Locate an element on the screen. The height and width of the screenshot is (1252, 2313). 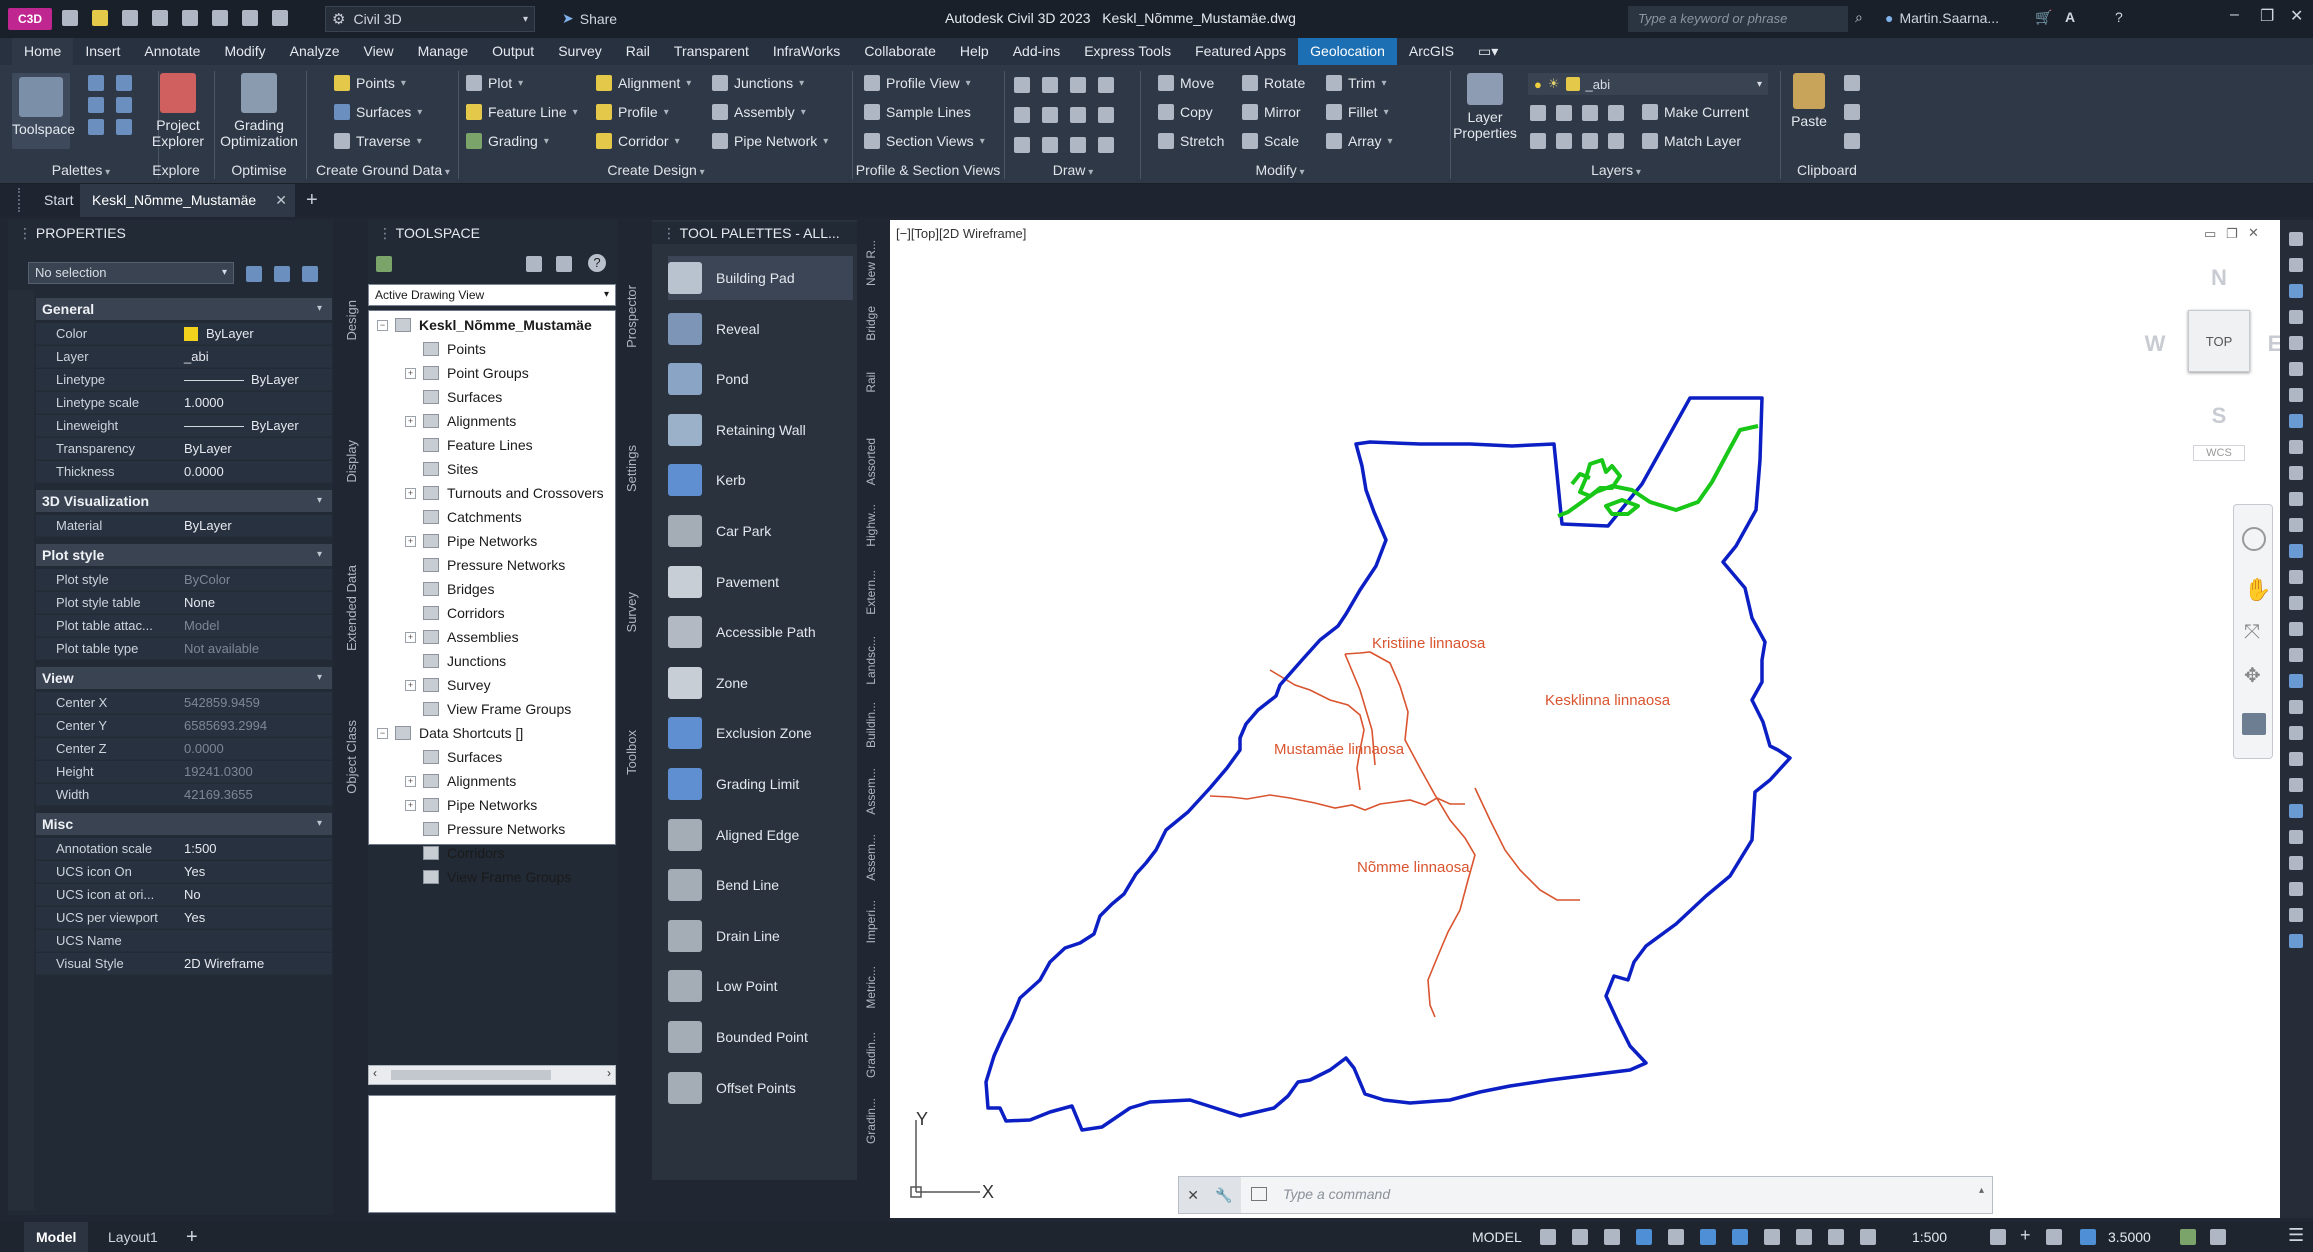
property-row: Plot table type Not available is located at coordinates (184, 649).